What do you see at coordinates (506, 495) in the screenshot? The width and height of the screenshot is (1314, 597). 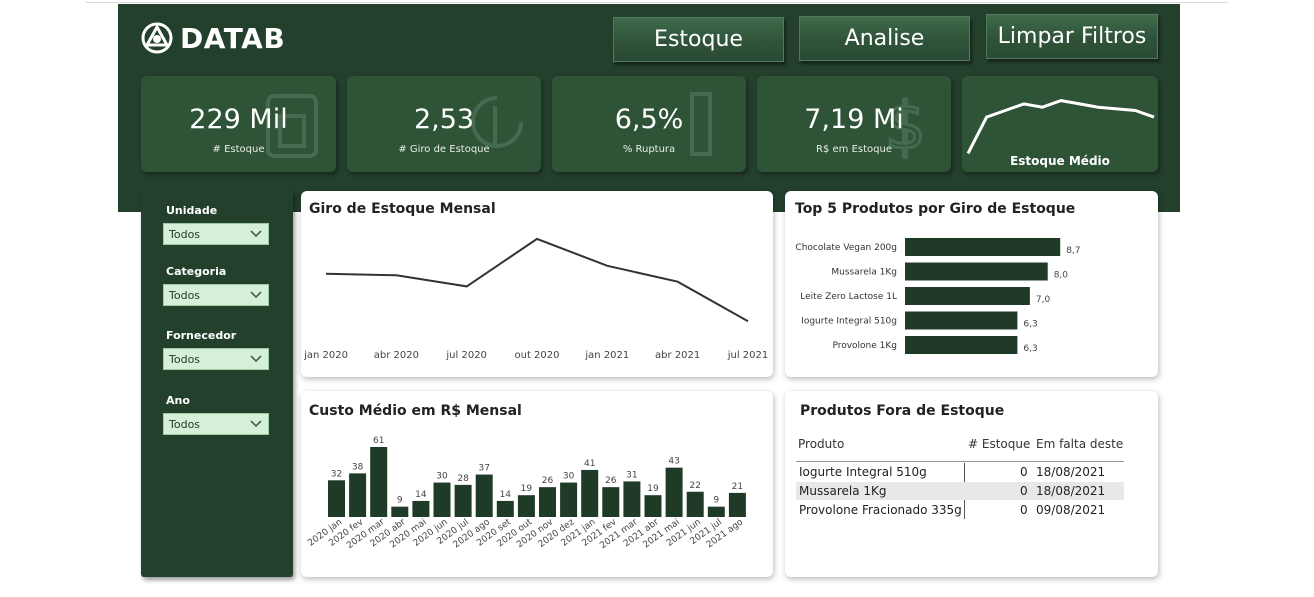 I see `custo-value-label: 14` at bounding box center [506, 495].